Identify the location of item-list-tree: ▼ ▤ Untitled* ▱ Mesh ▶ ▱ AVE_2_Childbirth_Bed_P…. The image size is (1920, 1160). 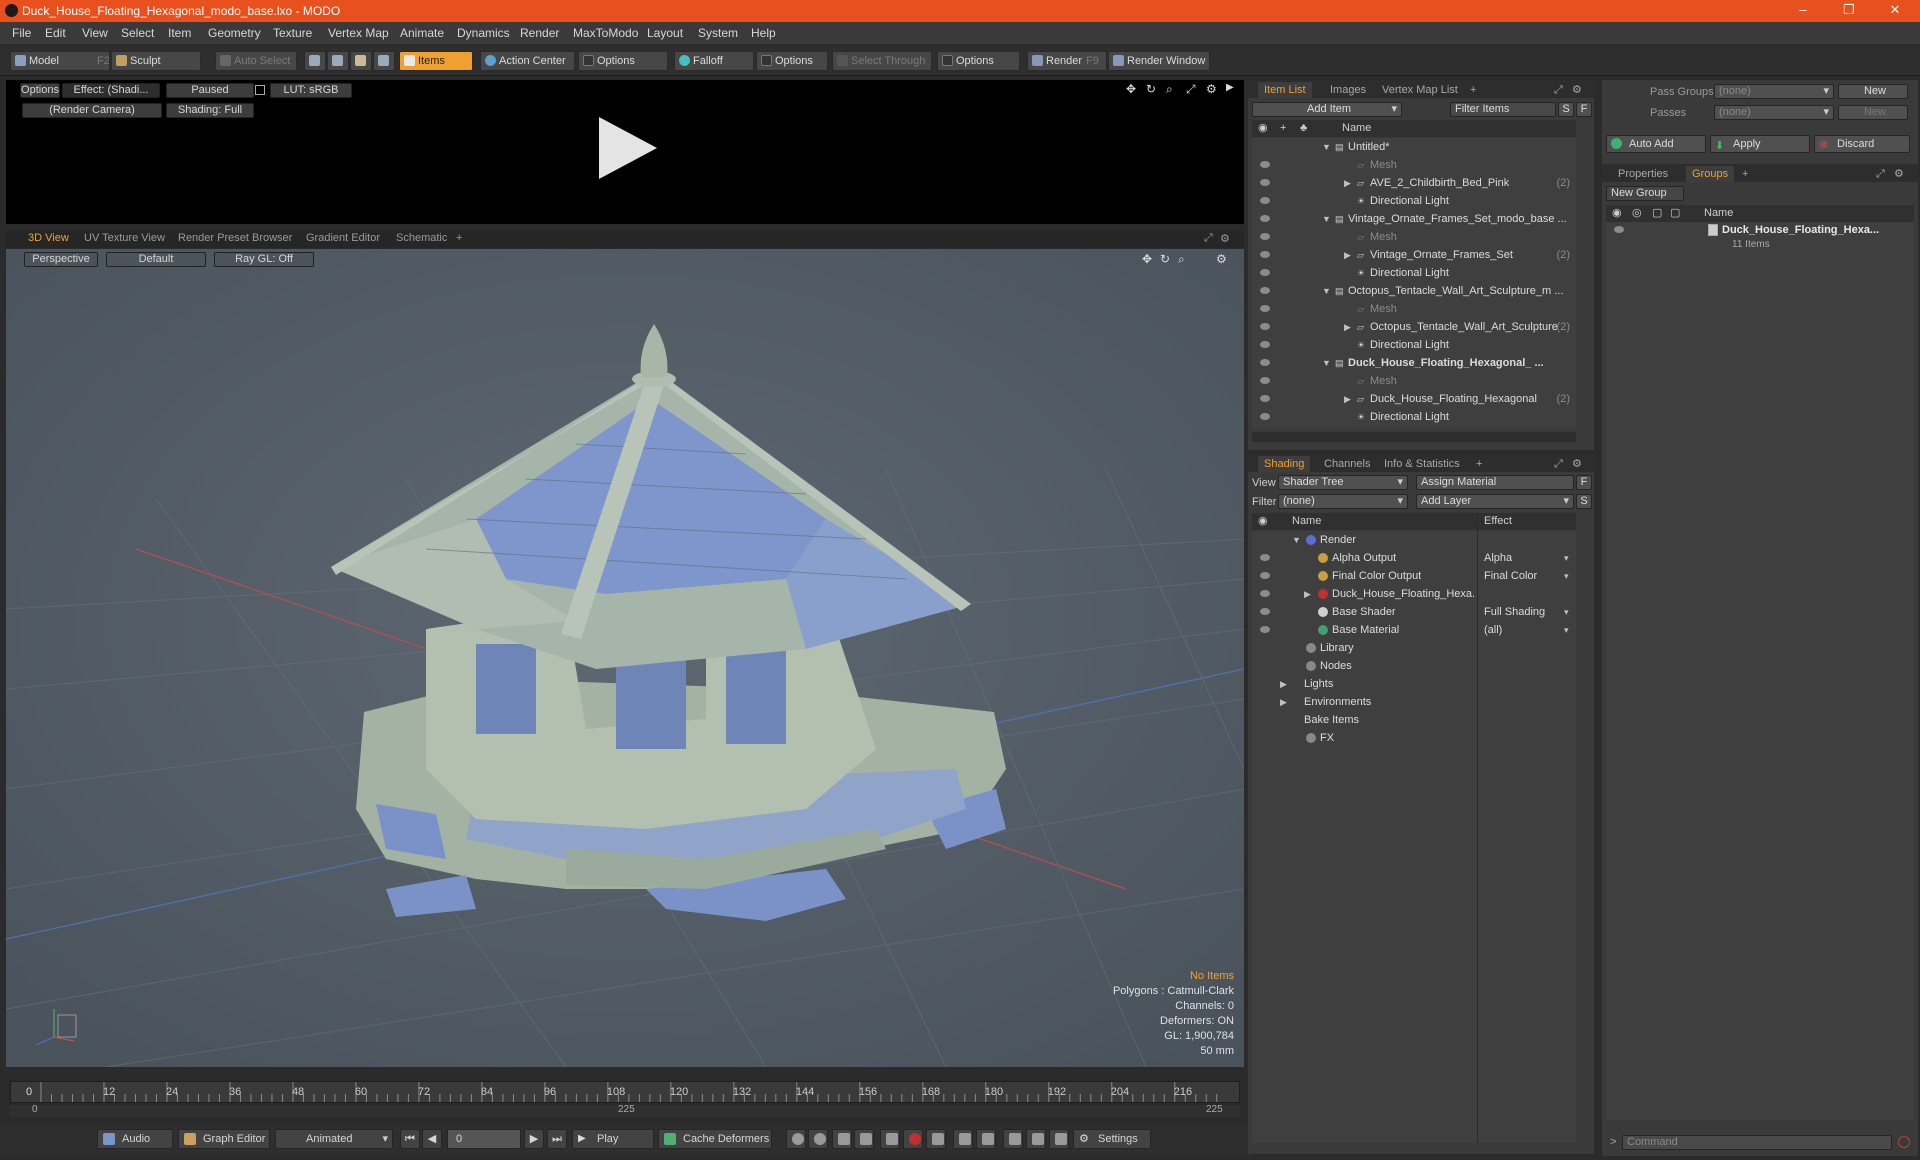
(1414, 283).